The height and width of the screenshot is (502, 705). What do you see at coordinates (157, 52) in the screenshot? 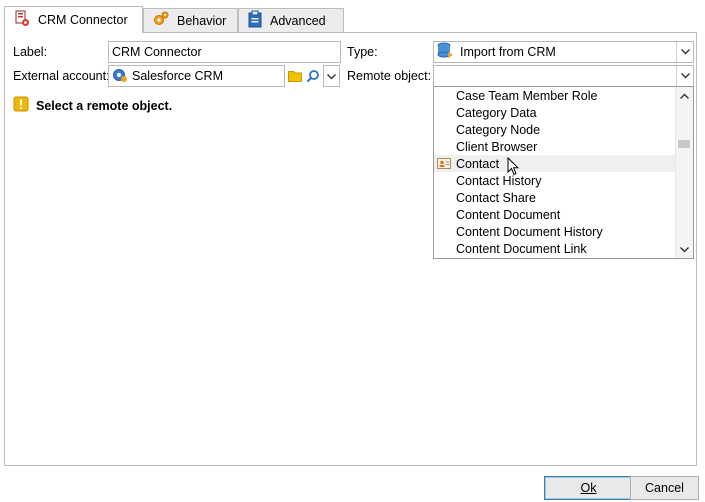
I see `label-input-value: CRM Connector` at bounding box center [157, 52].